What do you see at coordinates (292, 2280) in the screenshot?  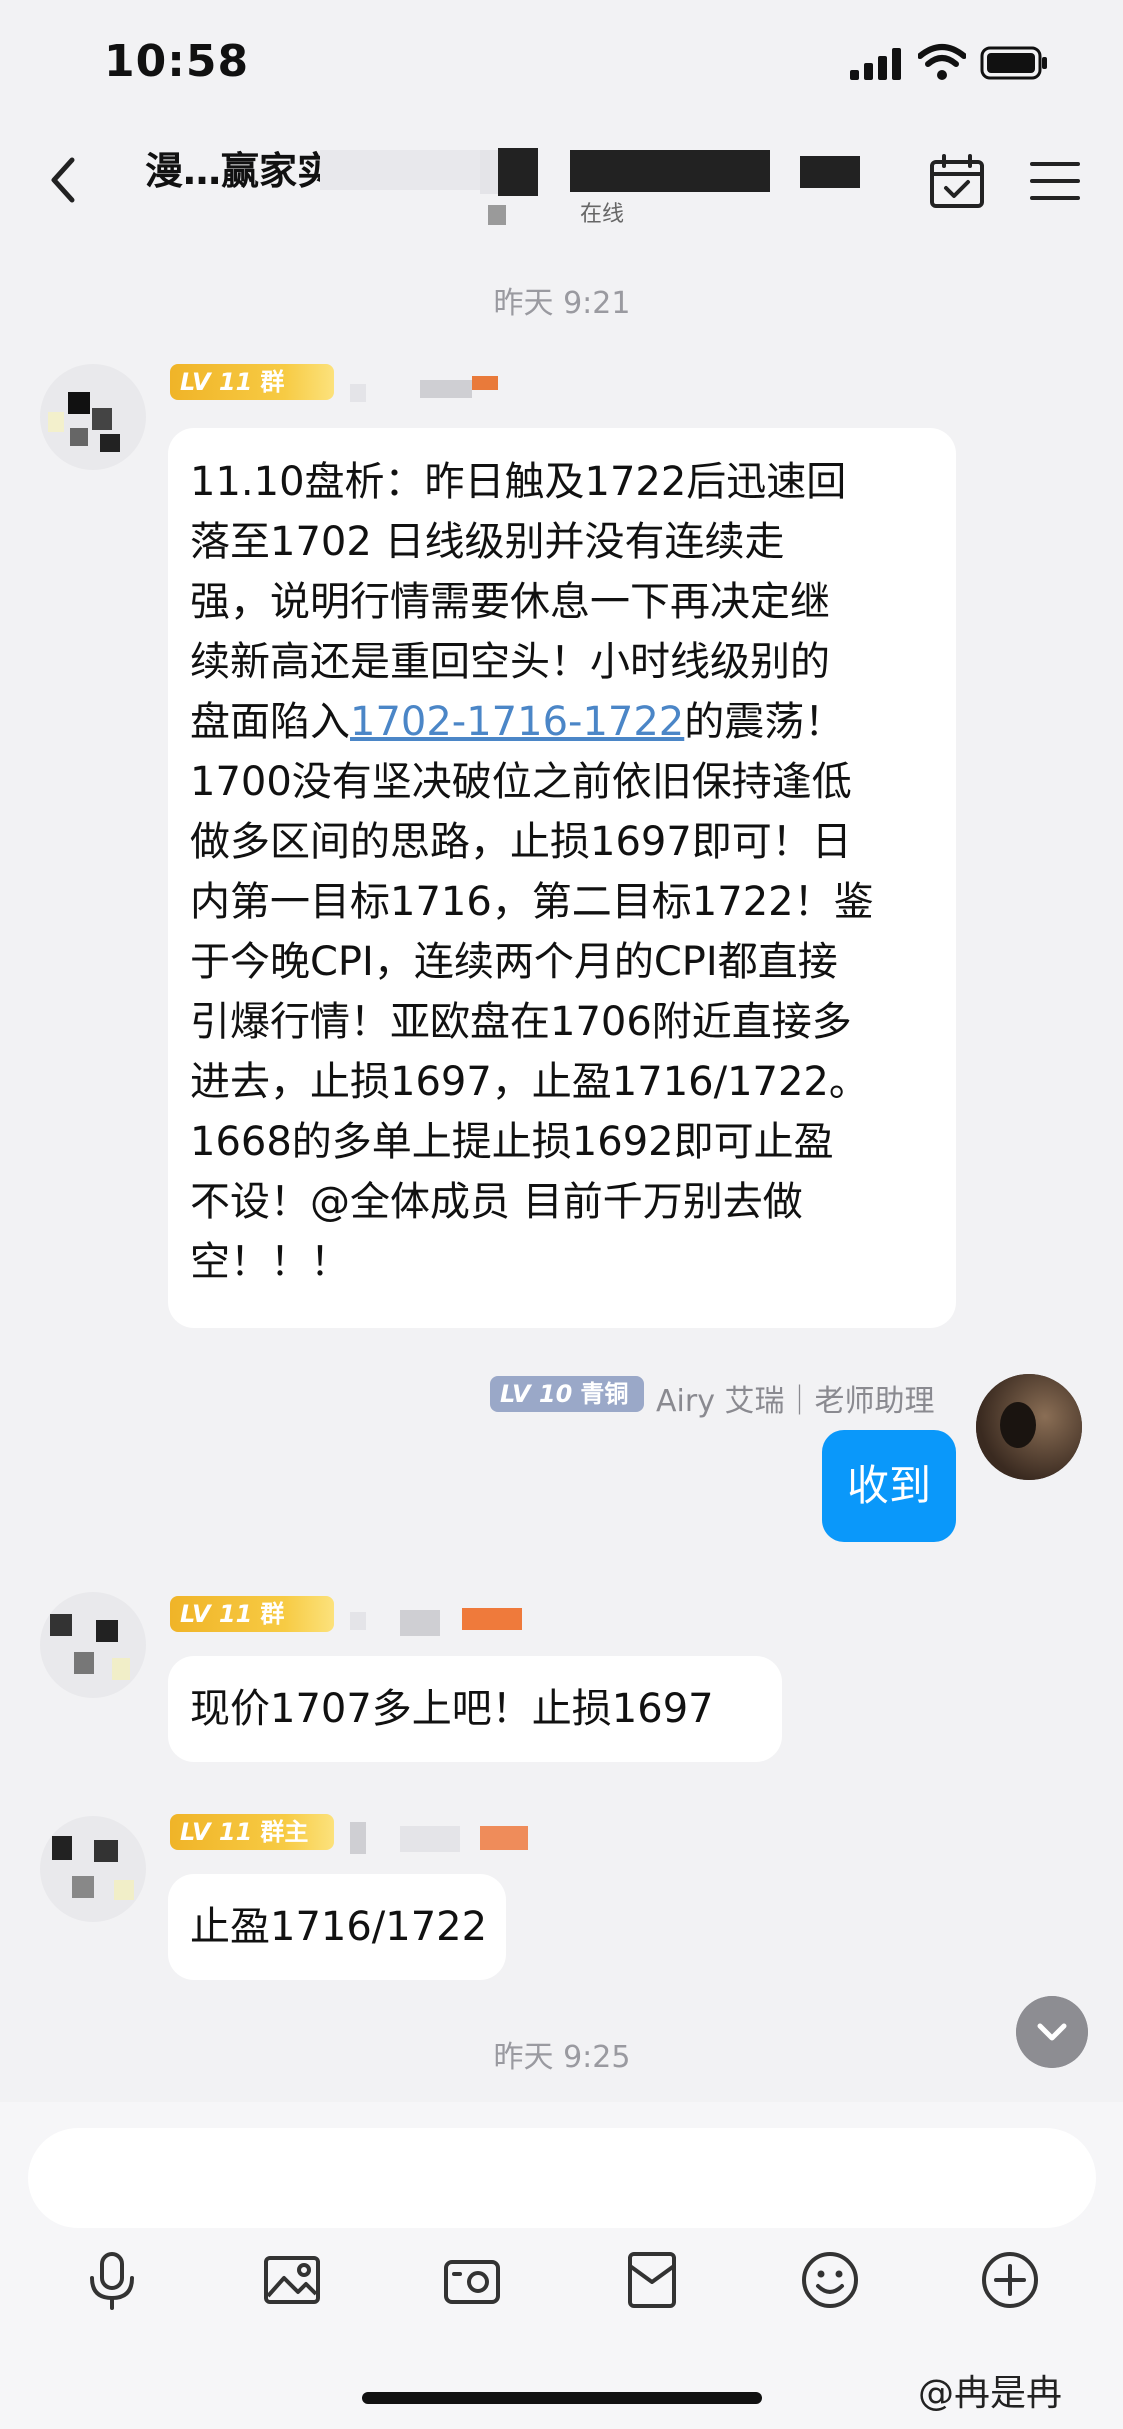 I see `image-icon` at bounding box center [292, 2280].